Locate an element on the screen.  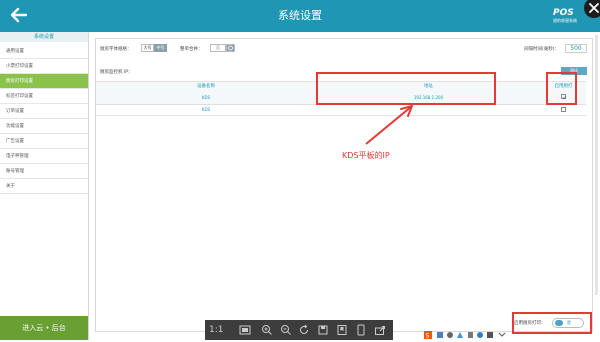
merge-order-label: 整单合并： is located at coordinates (191, 49).